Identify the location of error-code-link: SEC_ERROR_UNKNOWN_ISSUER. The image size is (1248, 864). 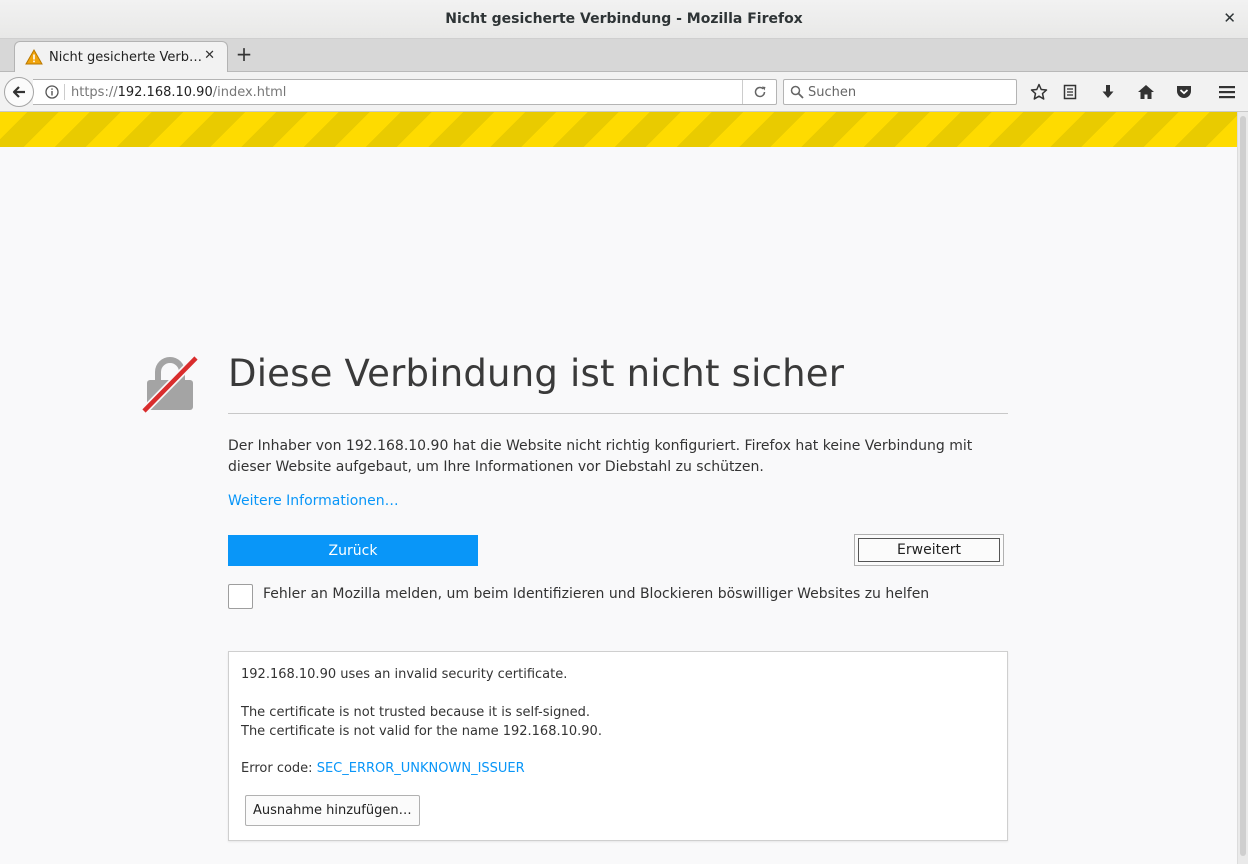
(421, 768).